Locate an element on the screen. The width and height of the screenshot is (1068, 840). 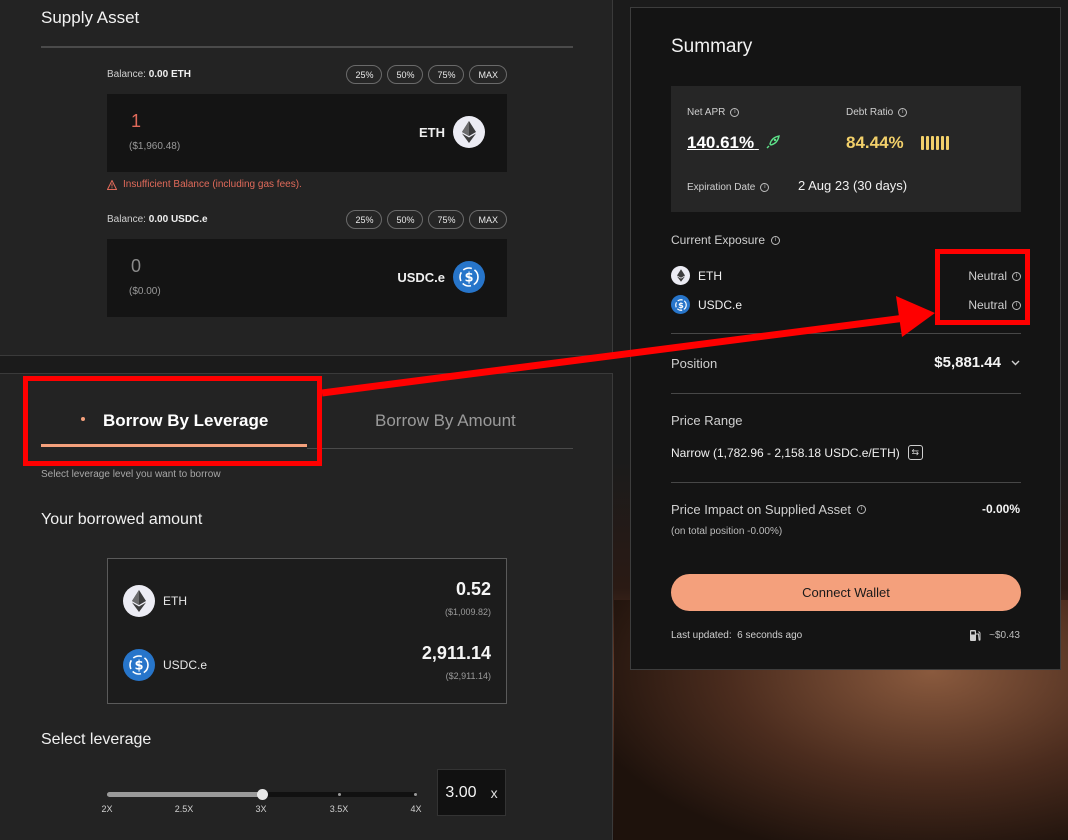
eth-balance-row: Balance: 0.00 ETH 25% 50% 75% MAX is located at coordinates (307, 75).